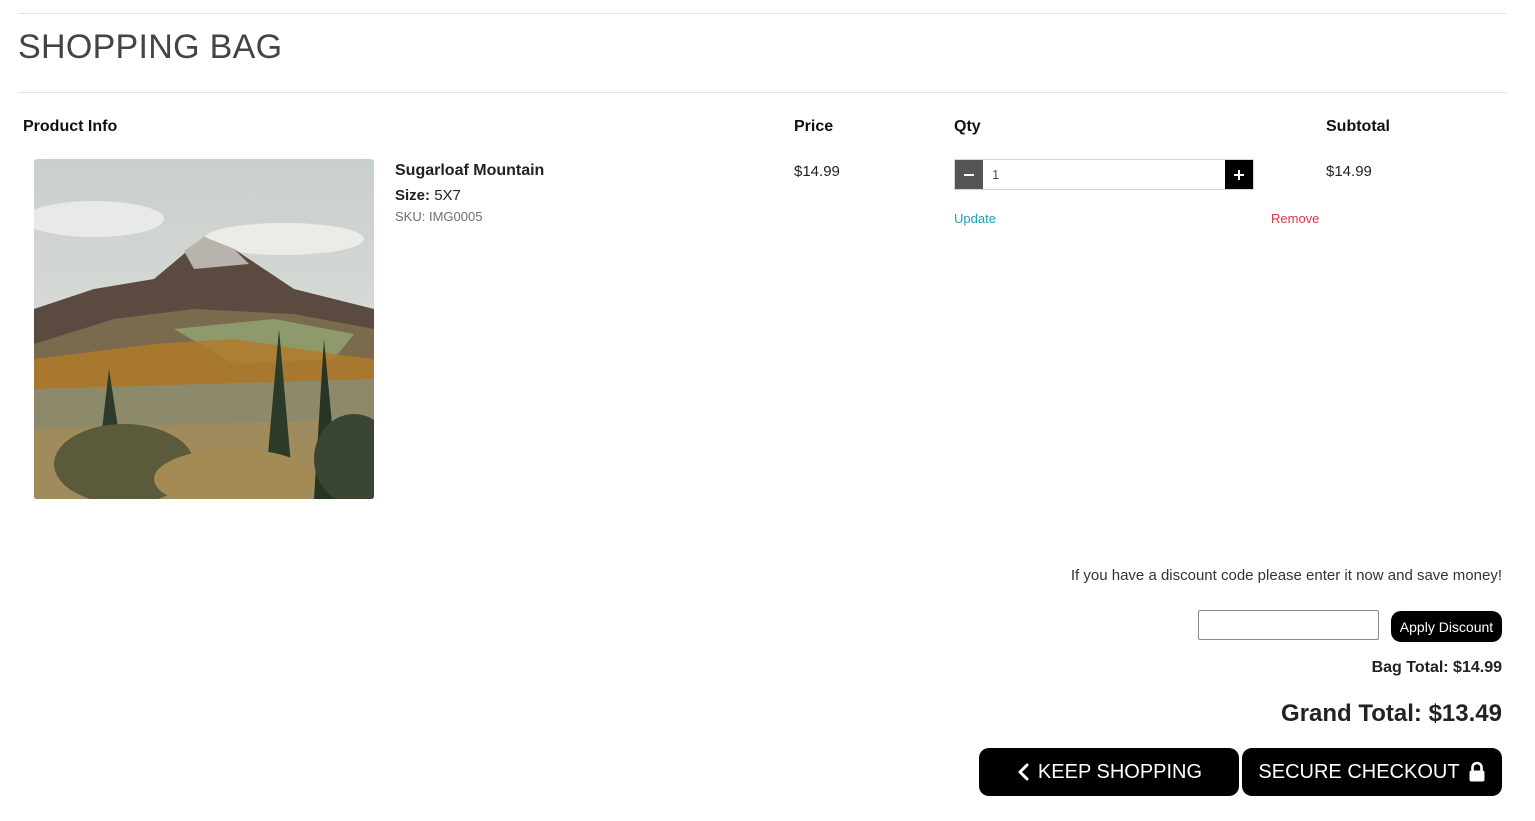 This screenshot has width=1535, height=821. Describe the element at coordinates (975, 218) in the screenshot. I see `update-link: Update` at that location.